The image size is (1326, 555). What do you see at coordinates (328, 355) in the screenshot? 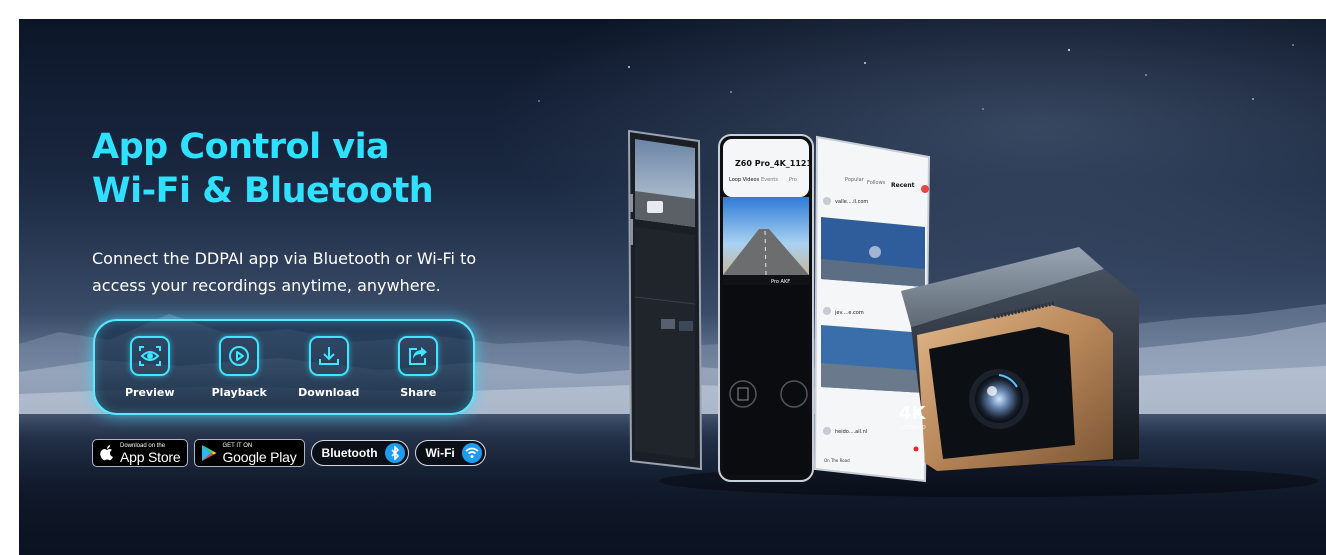
I see `download-icon` at bounding box center [328, 355].